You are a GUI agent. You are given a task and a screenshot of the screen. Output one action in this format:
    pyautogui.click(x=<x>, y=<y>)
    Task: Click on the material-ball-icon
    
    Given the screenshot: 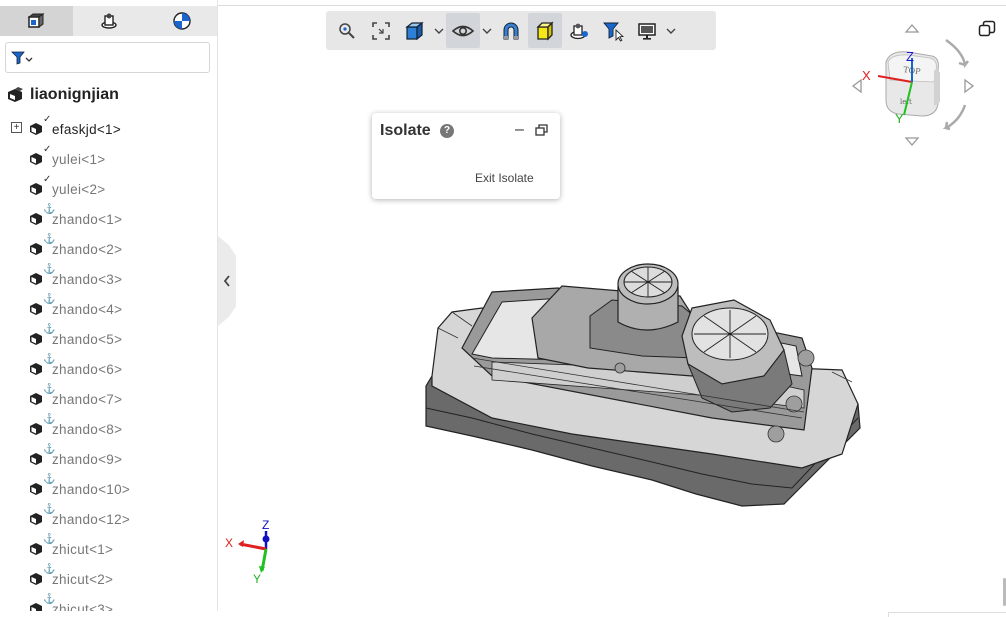 What is the action you would take?
    pyautogui.click(x=181, y=21)
    